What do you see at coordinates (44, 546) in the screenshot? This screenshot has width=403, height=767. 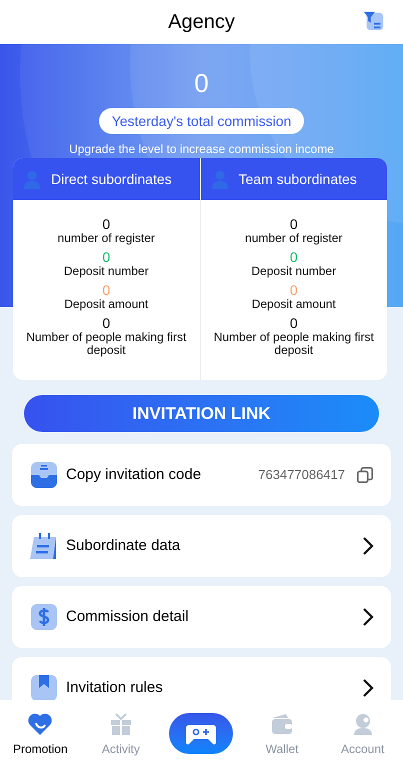 I see `calendar-icon` at bounding box center [44, 546].